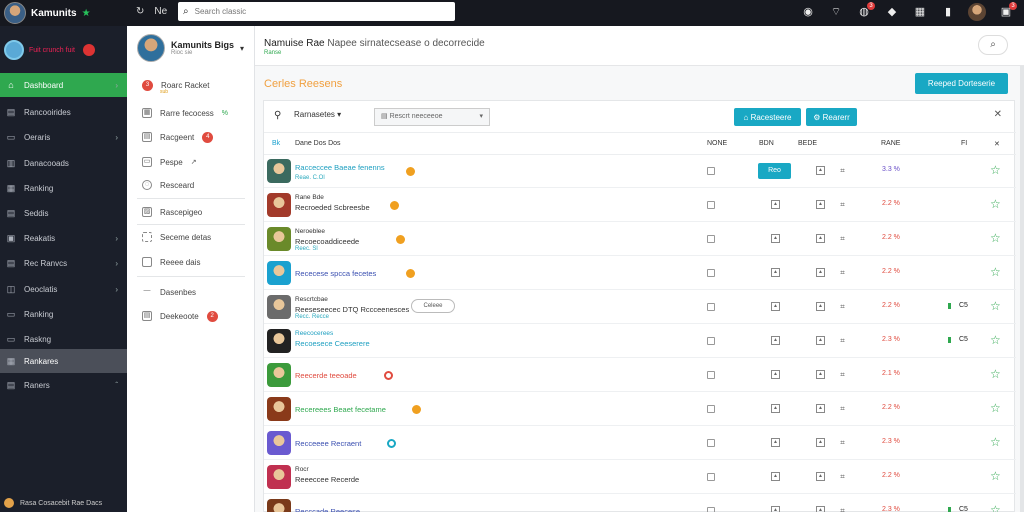 The width and height of the screenshot is (1024, 512). I want to click on notification-icon: ◍ 3, so click(865, 11).